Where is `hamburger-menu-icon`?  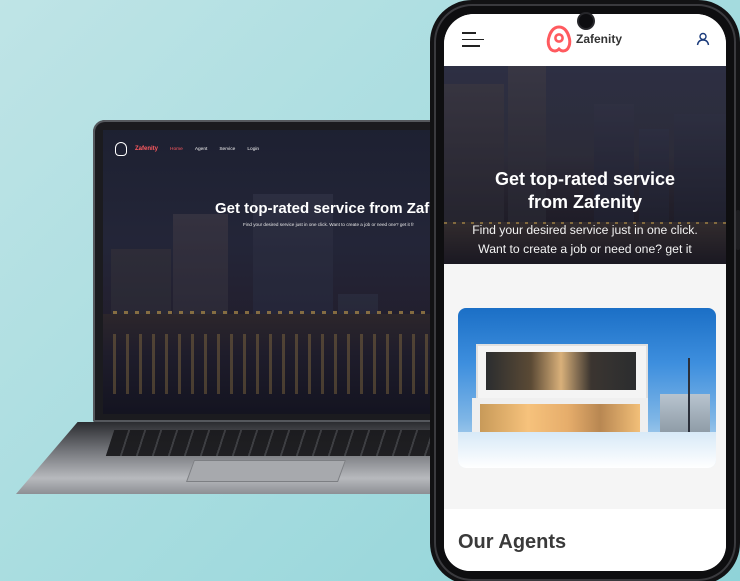
hamburger-menu-icon is located at coordinates (473, 39).